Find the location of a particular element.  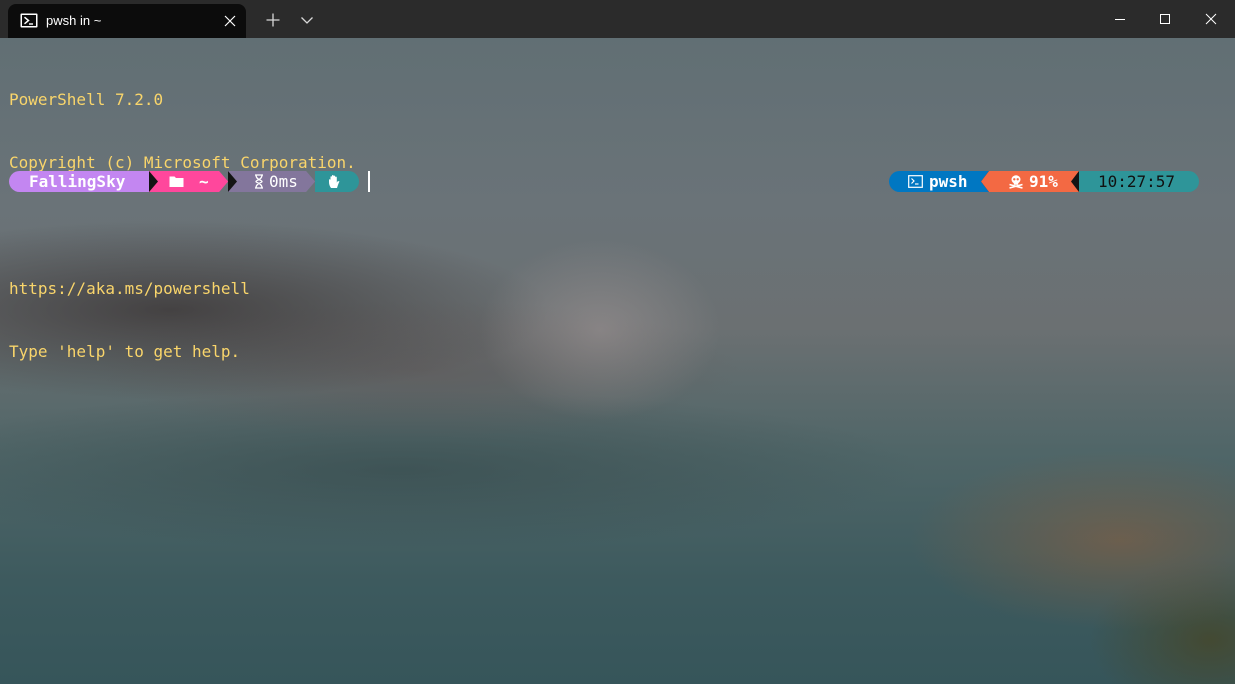

terminal-line: https://aka.ms/powershell is located at coordinates (129, 288).